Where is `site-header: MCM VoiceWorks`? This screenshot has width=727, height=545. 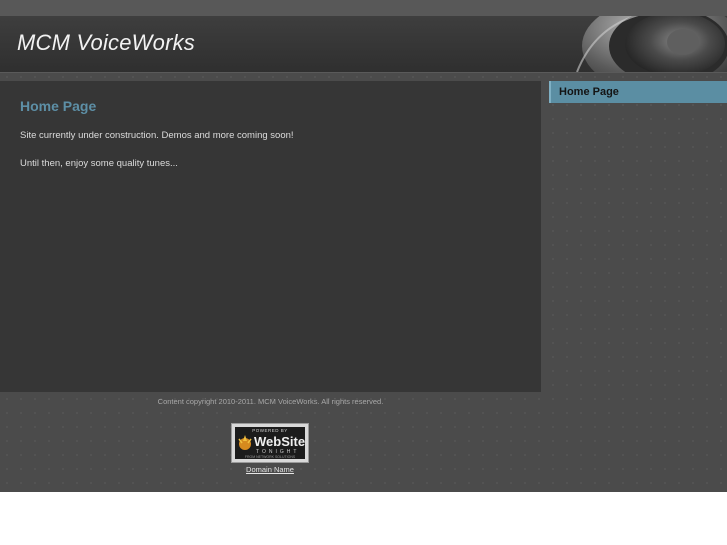
site-header: MCM VoiceWorks is located at coordinates (363, 44).